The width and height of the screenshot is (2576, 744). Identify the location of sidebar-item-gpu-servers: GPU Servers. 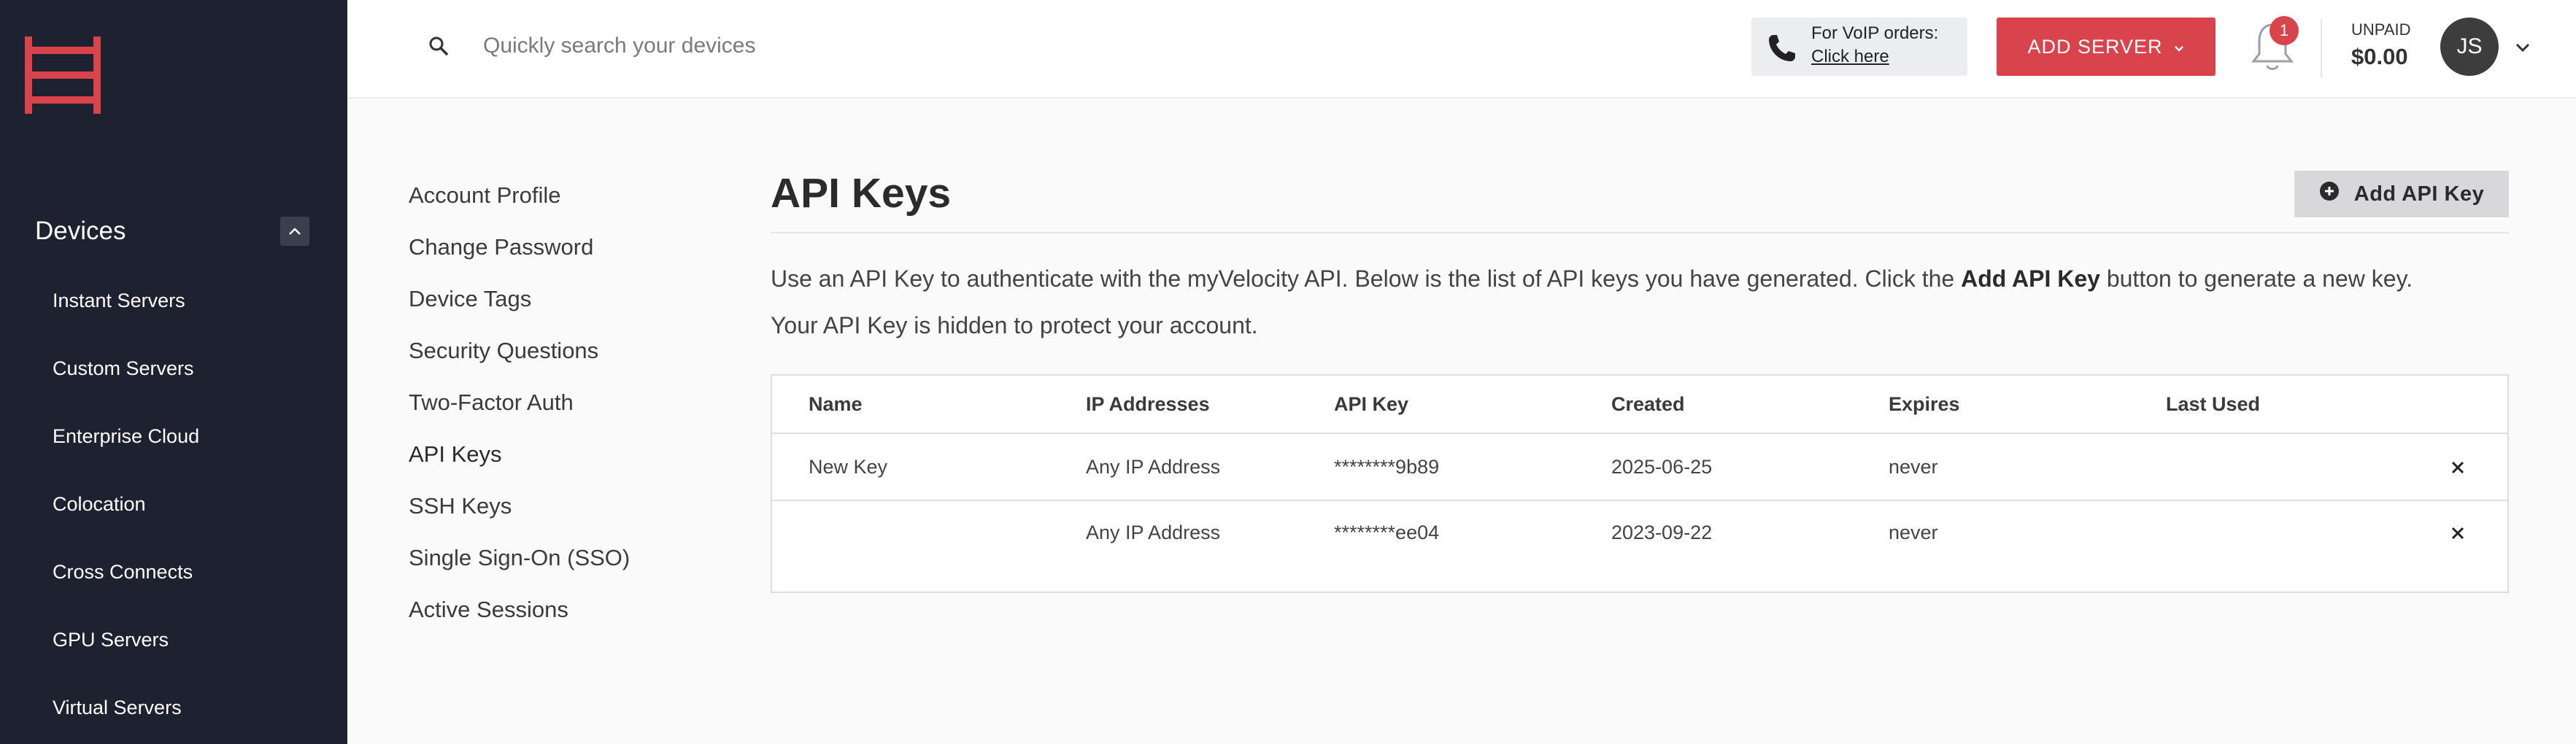
(126, 640).